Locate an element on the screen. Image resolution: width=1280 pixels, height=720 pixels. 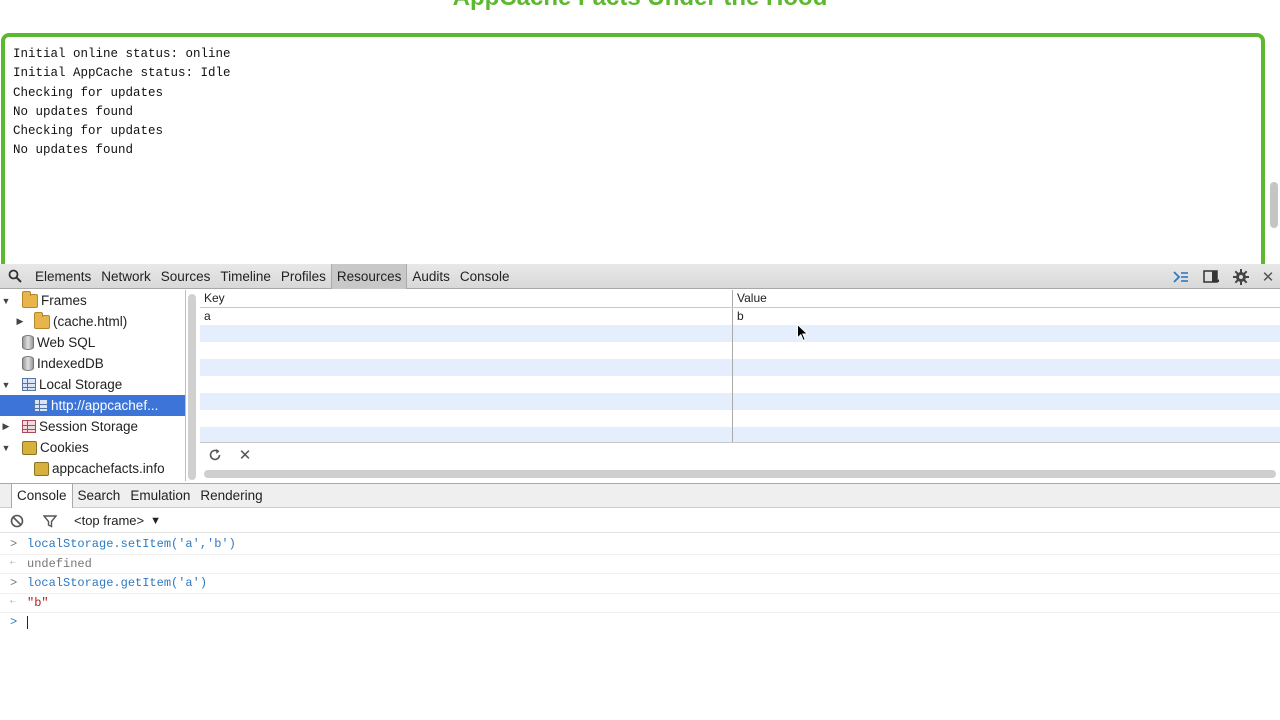
sidebar-scrollbar is located at coordinates (192, 387).